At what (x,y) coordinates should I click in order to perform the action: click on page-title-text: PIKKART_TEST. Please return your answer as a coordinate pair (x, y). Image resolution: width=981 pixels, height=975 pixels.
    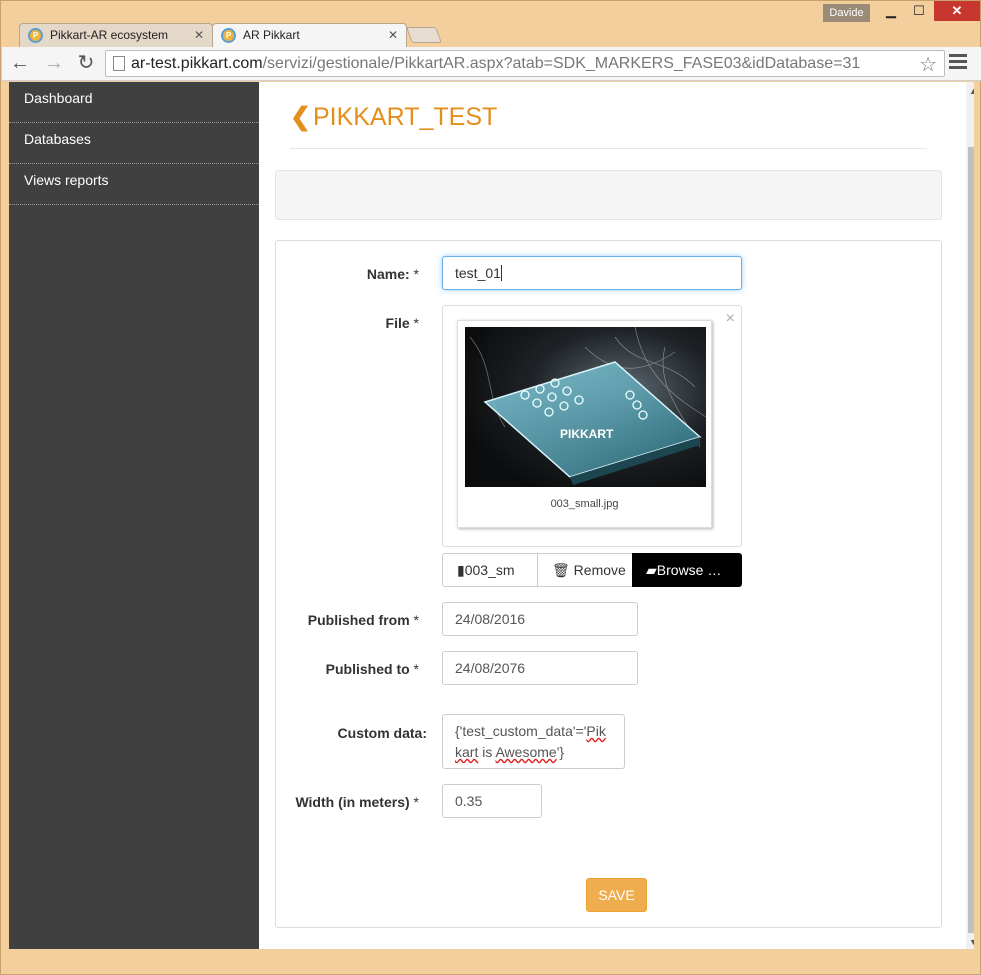
    Looking at the image, I should click on (405, 117).